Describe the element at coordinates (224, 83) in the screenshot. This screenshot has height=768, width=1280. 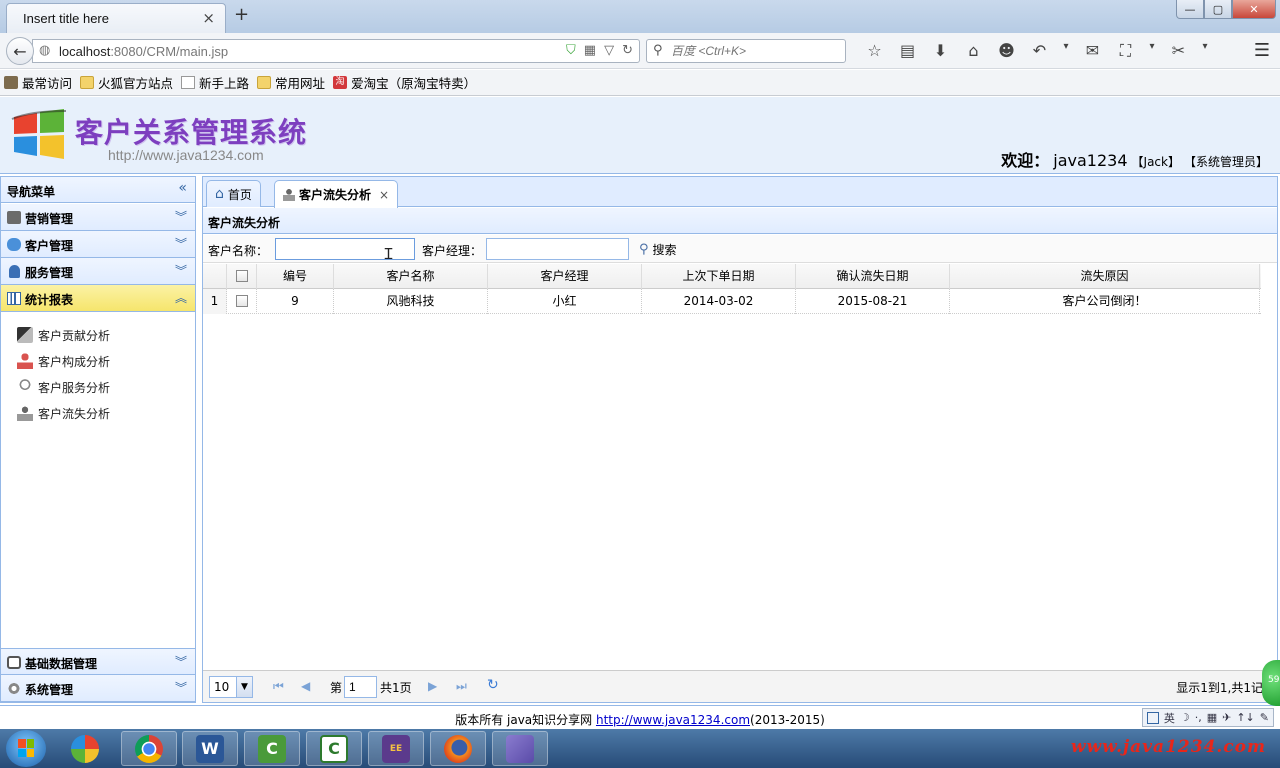
I see `bookmark-label: 新手上路` at that location.